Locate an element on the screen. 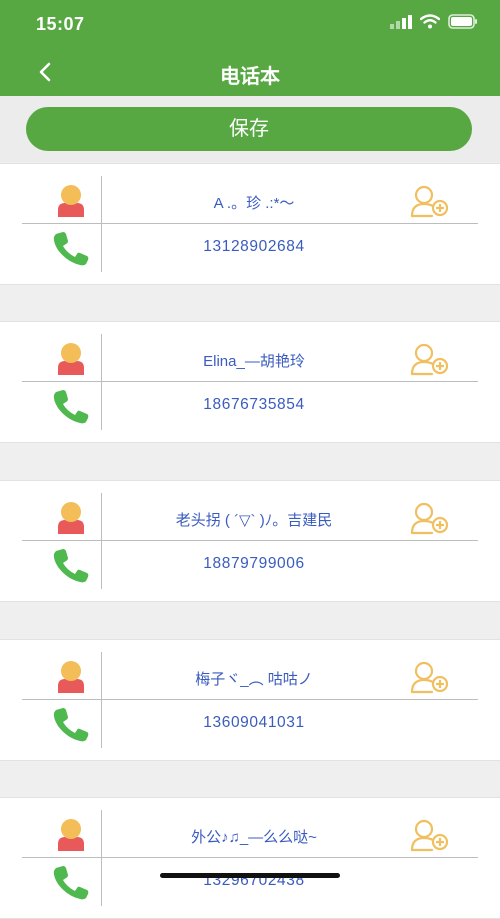 The width and height of the screenshot is (500, 919). status-time: 15:07 is located at coordinates (60, 24).